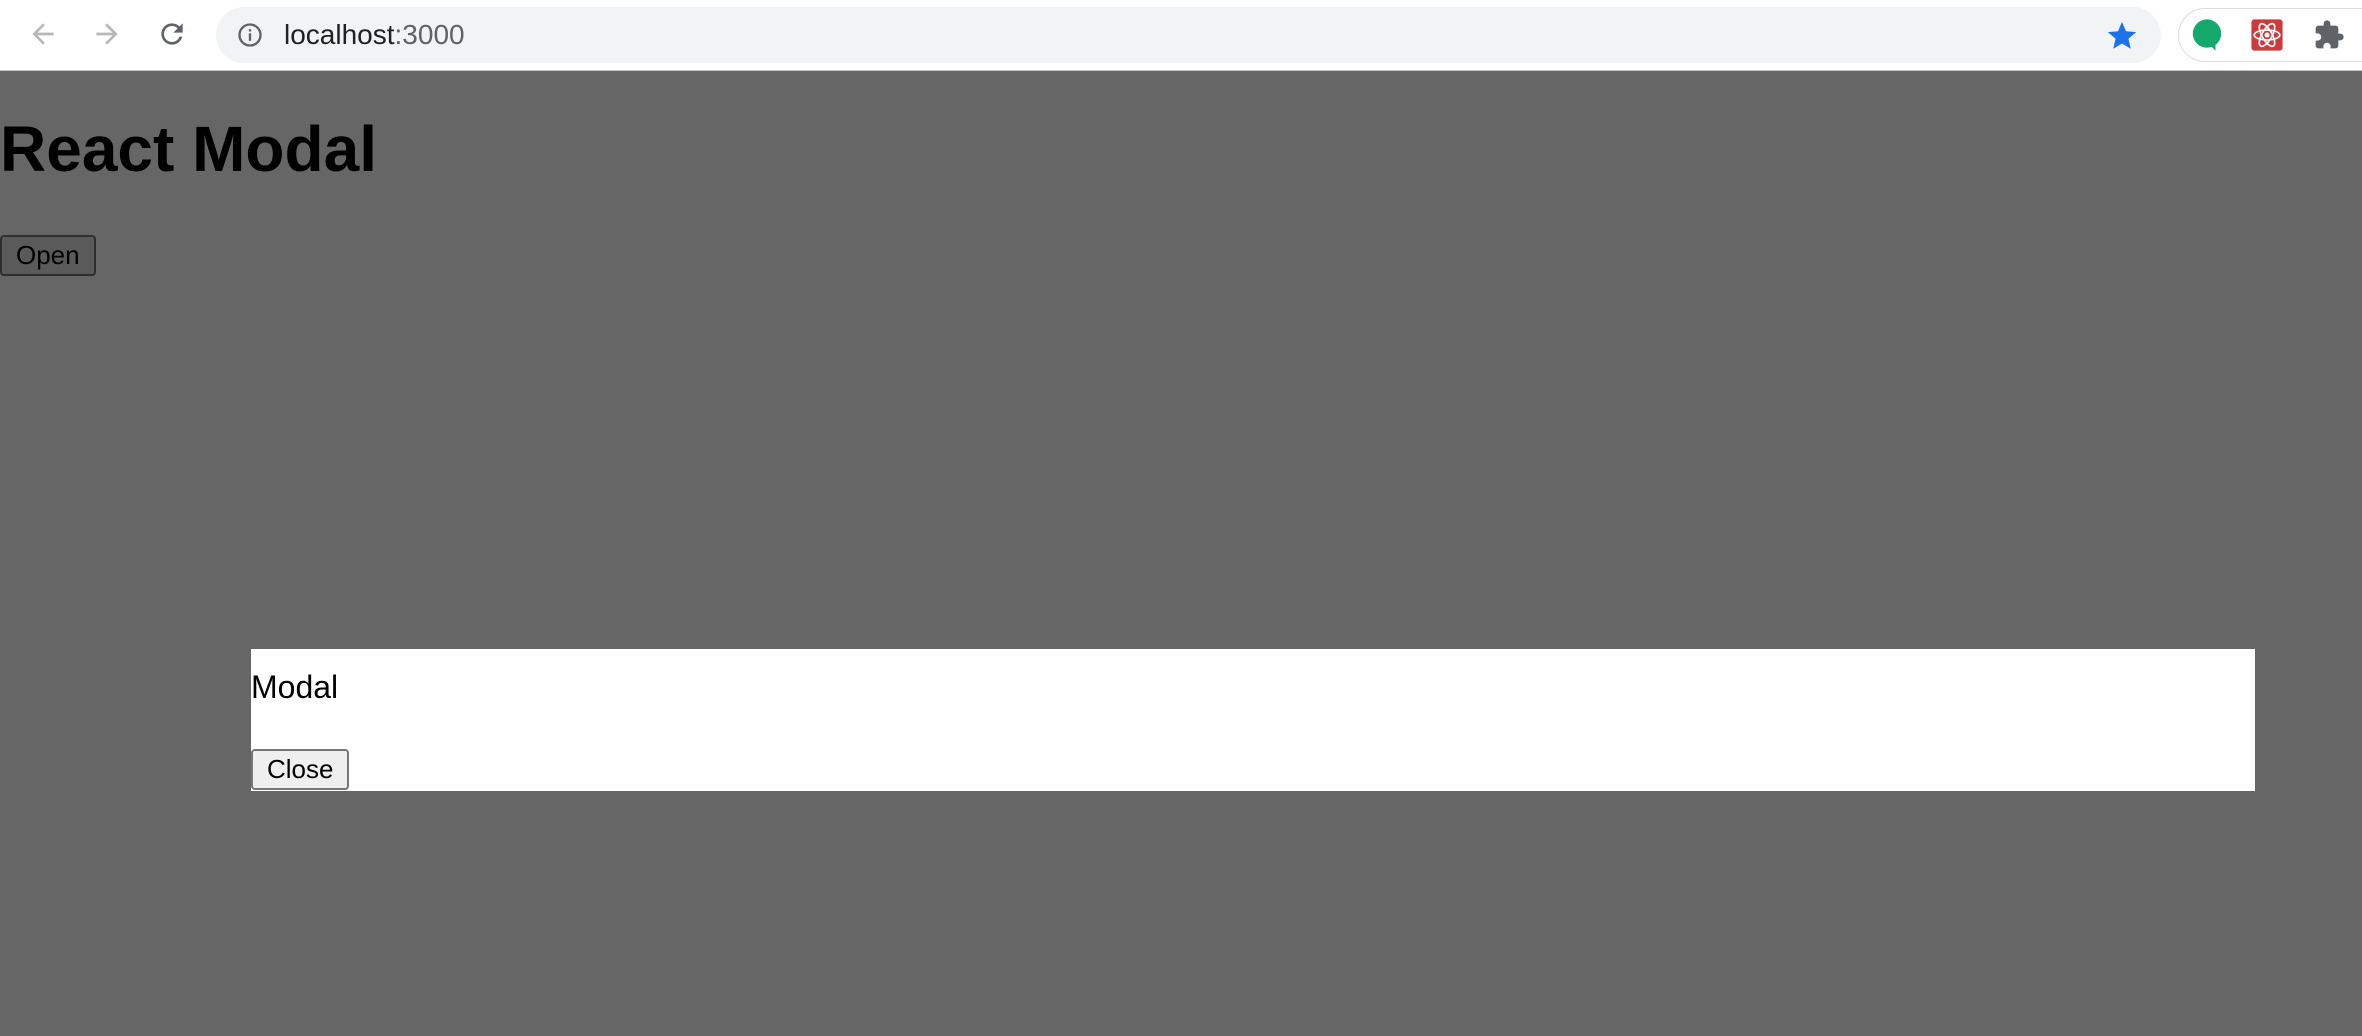 Image resolution: width=2362 pixels, height=1036 pixels. Describe the element at coordinates (188, 149) in the screenshot. I see `page-title: React Modal` at that location.